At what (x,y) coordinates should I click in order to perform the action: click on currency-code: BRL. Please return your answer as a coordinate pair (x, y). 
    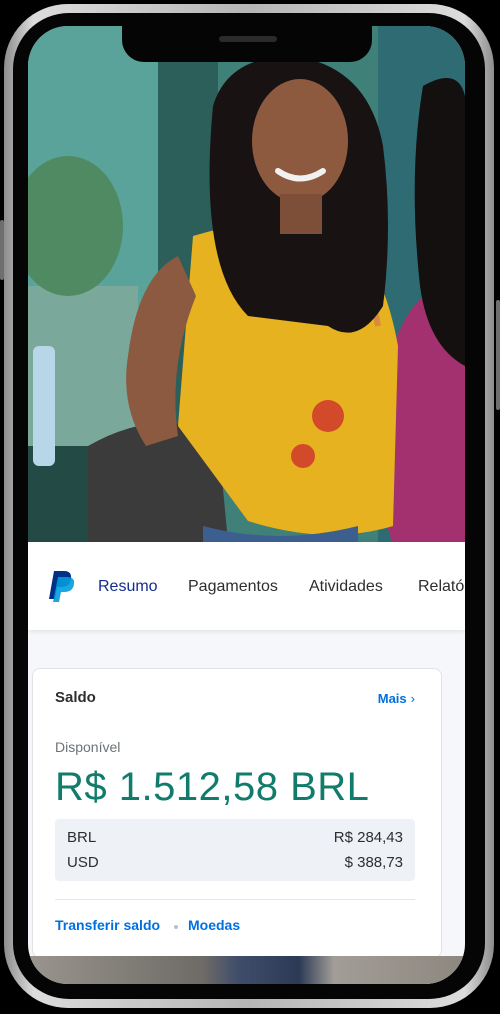
    Looking at the image, I should click on (82, 837).